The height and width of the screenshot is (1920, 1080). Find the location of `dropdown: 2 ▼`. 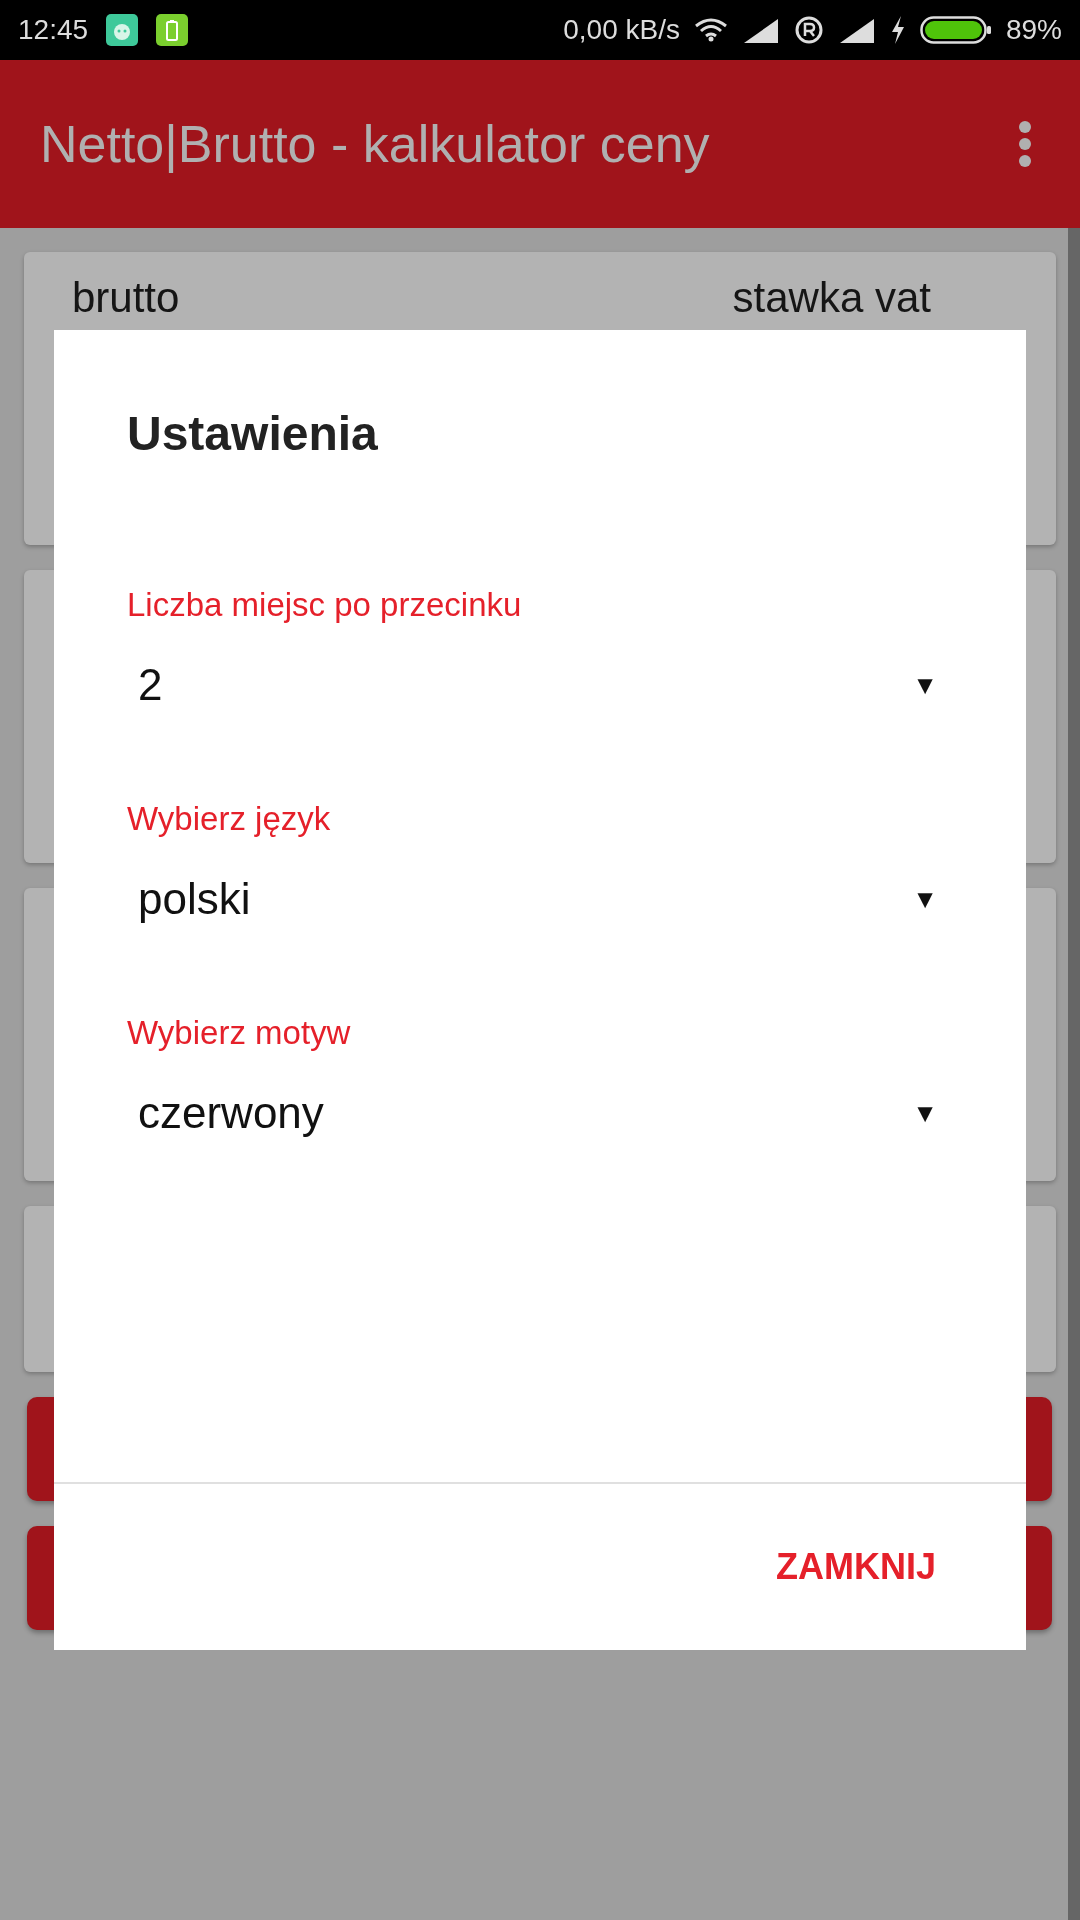

dropdown: 2 ▼ is located at coordinates (532, 685).